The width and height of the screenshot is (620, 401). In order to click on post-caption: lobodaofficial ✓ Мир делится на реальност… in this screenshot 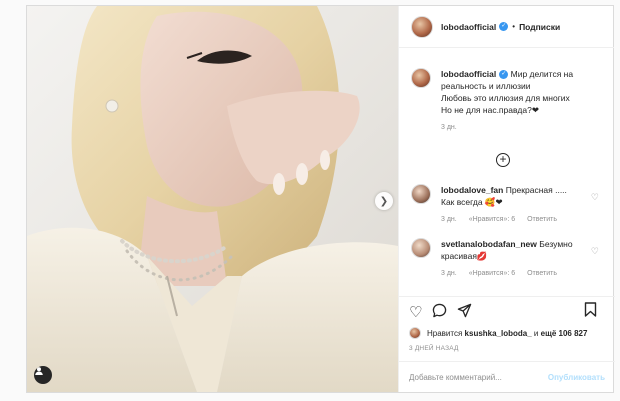, I will do `click(509, 99)`.